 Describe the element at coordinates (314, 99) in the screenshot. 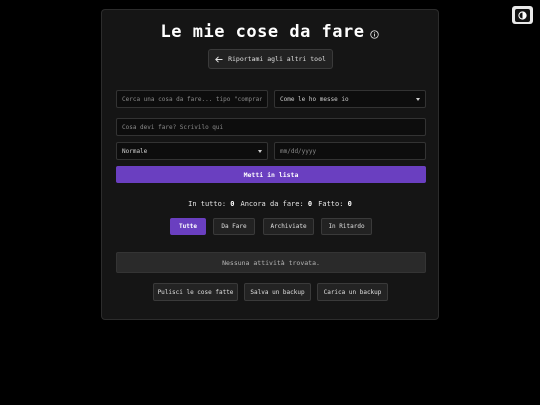

I see `sort-select-value: Come le ho messe io` at that location.